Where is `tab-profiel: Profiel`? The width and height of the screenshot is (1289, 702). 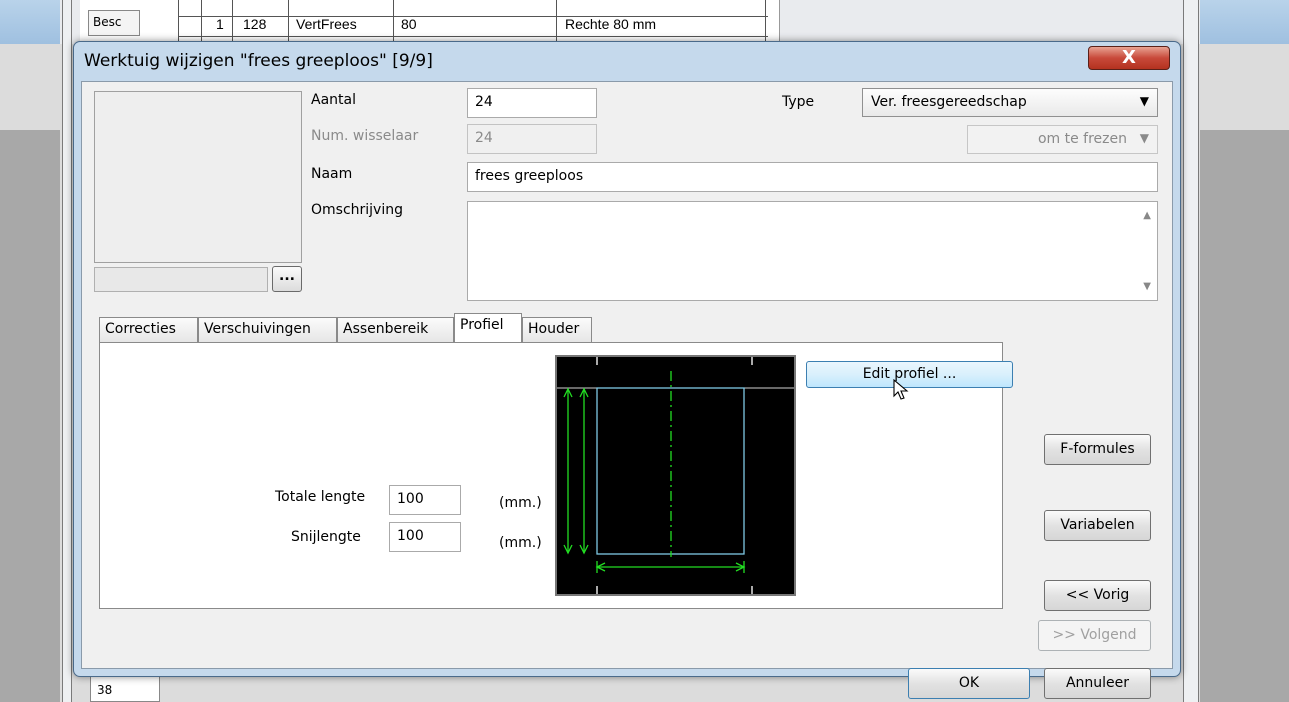 tab-profiel: Profiel is located at coordinates (488, 328).